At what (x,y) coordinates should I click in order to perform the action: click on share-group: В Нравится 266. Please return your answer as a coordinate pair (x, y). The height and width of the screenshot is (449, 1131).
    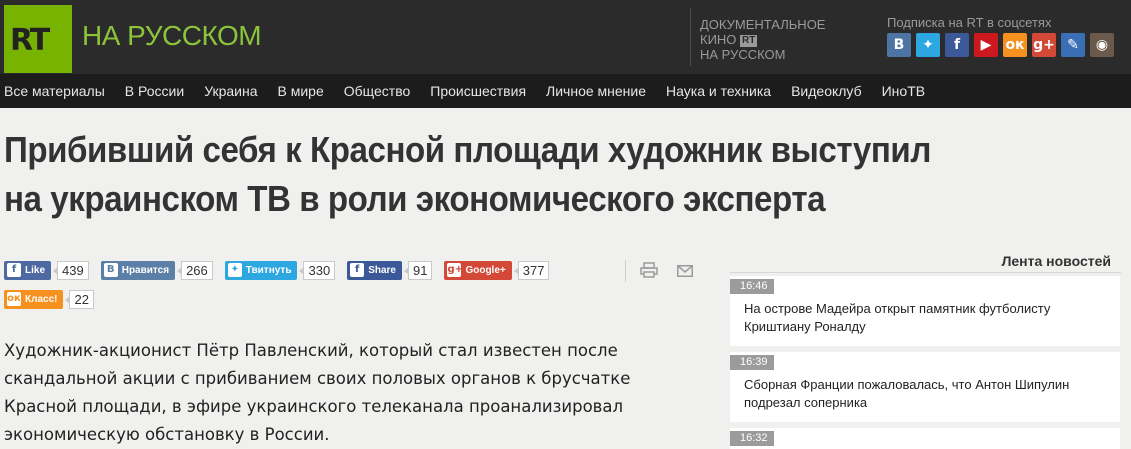
    Looking at the image, I should click on (156, 270).